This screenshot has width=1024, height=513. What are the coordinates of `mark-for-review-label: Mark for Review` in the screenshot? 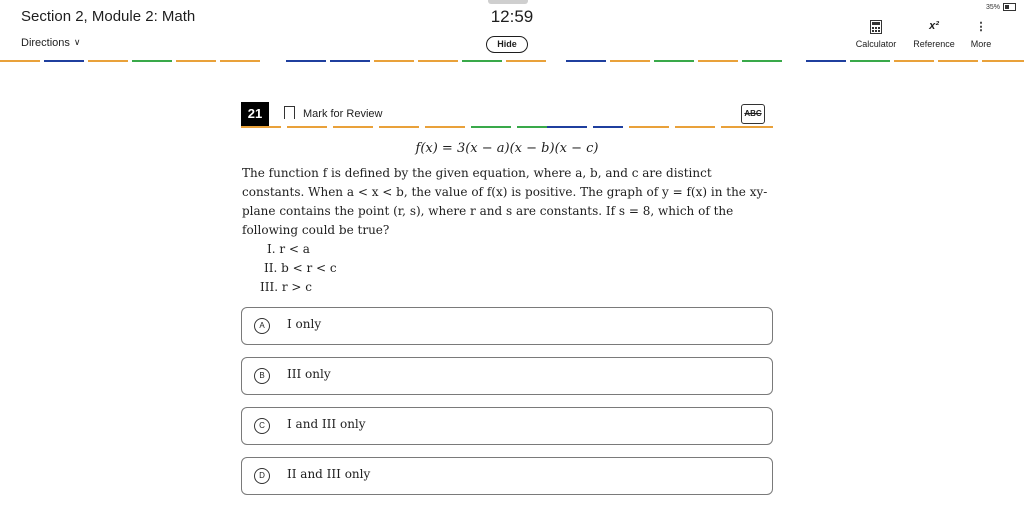 It's located at (343, 114).